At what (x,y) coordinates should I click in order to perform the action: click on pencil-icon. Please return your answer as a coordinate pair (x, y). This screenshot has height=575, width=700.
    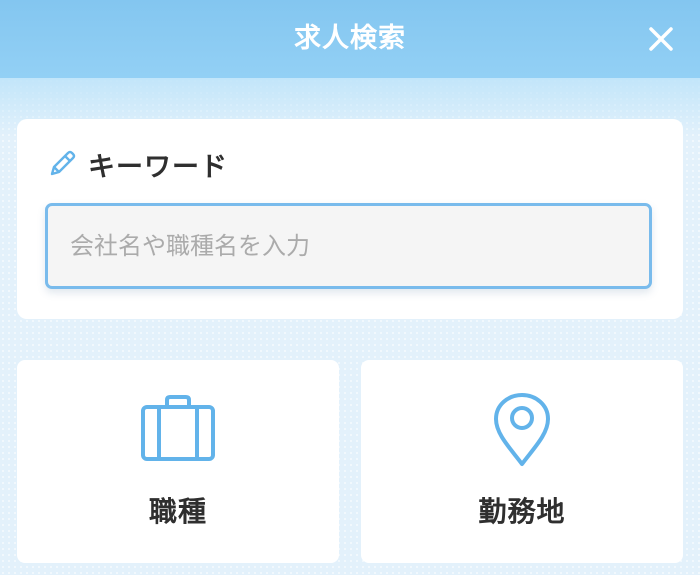
    Looking at the image, I should click on (63, 163).